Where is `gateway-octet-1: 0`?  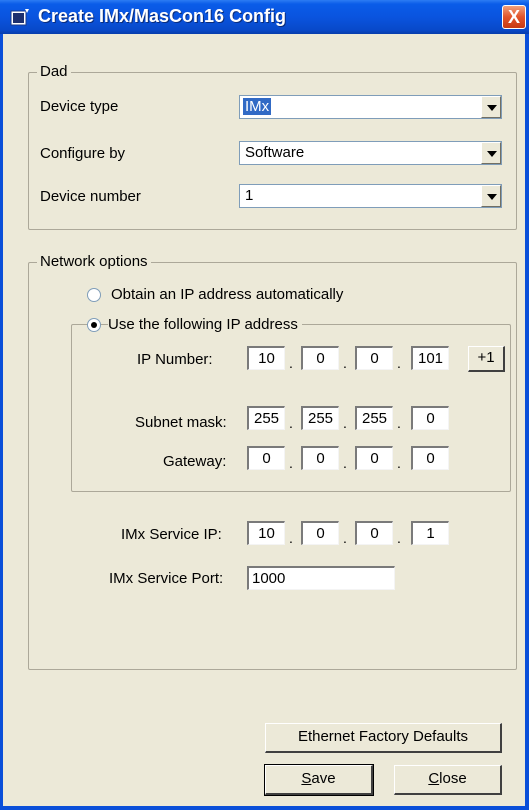
gateway-octet-1: 0 is located at coordinates (266, 458).